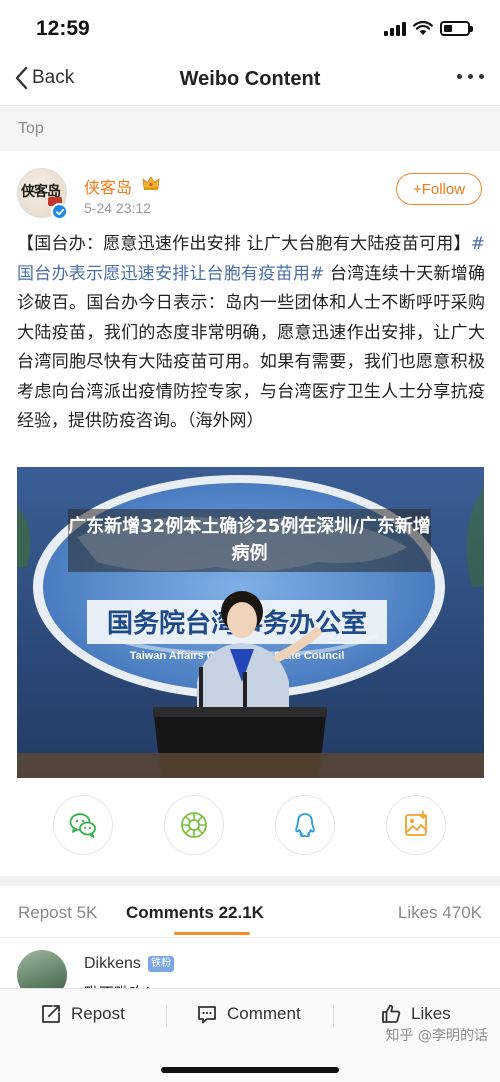  What do you see at coordinates (117, 208) in the screenshot?
I see `post-time: 5-24 23:12` at bounding box center [117, 208].